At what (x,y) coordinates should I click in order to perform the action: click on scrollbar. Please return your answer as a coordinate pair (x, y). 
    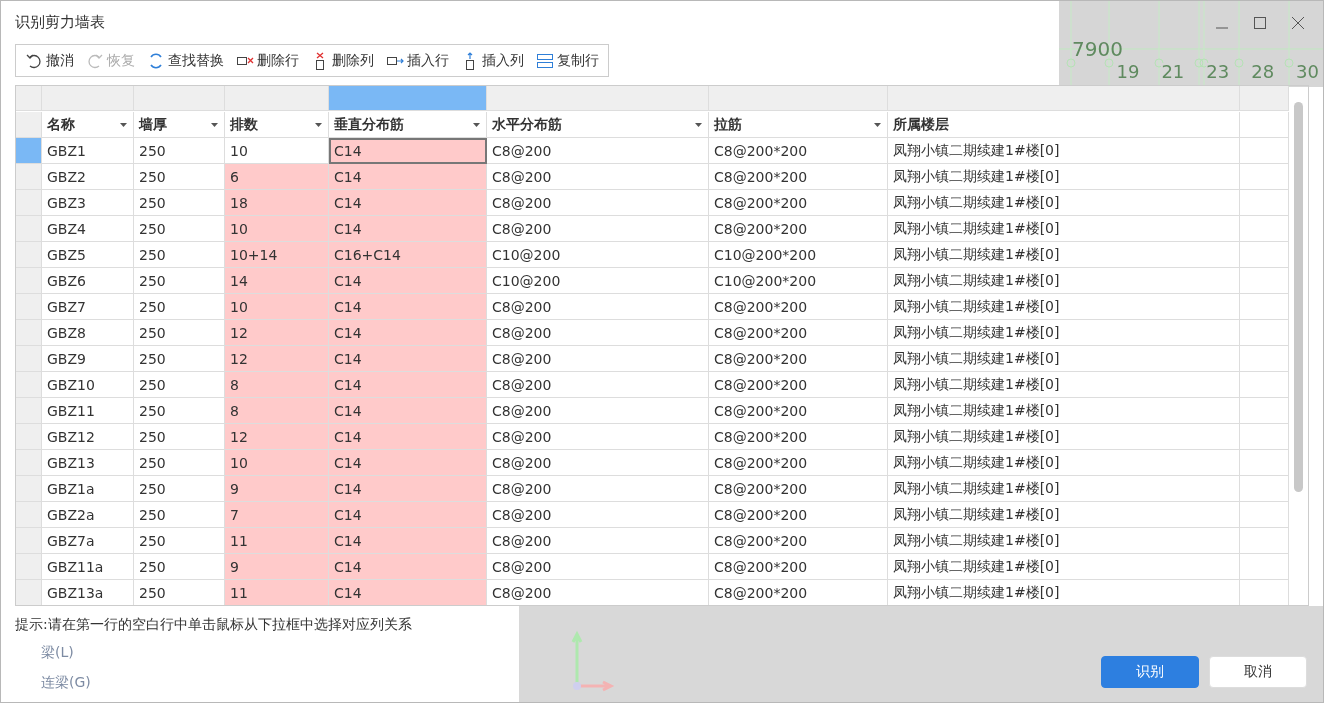
    Looking at the image, I should click on (1298, 297).